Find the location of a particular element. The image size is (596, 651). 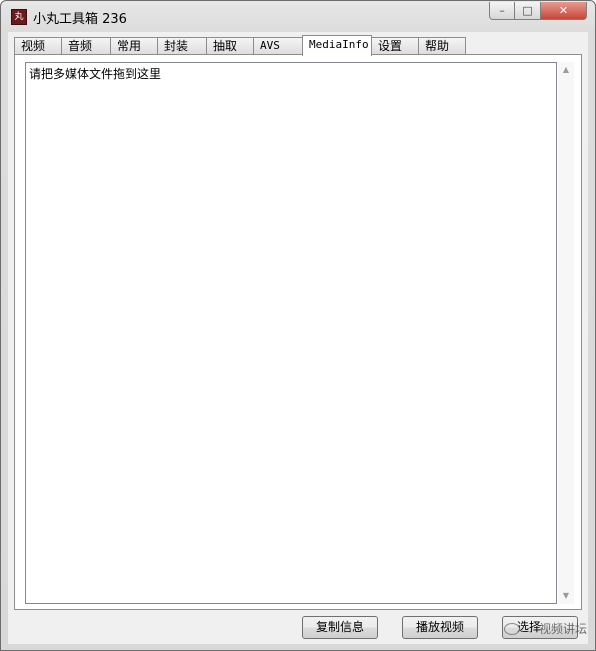

maximize-button: □ is located at coordinates (528, 11).